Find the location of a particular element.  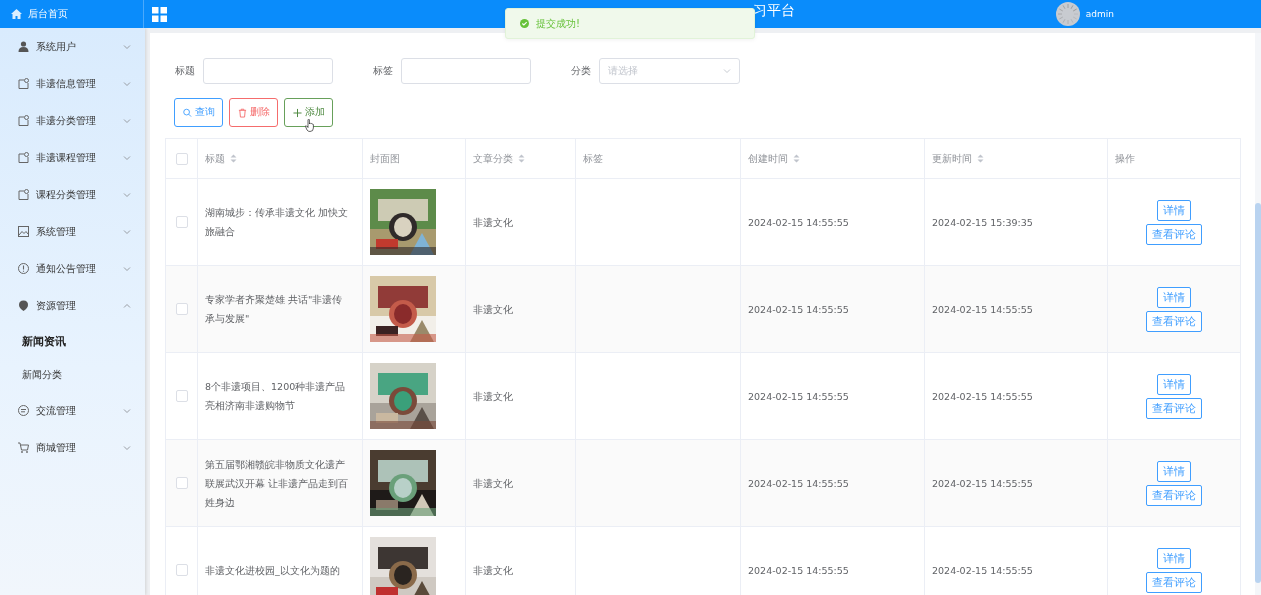

submenu-item: 新闻分类 is located at coordinates (72, 375).